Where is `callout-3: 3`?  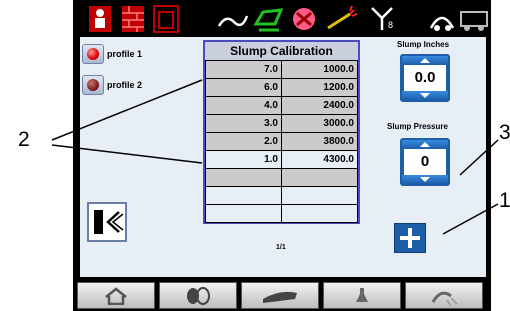
callout-3: 3 is located at coordinates (504, 132).